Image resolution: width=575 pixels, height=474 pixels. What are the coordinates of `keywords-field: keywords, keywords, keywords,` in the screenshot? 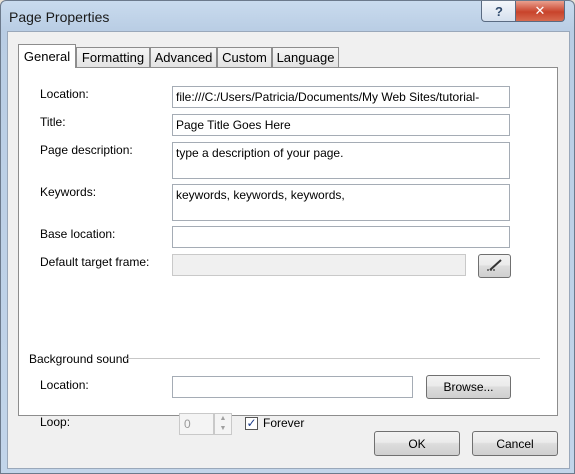 It's located at (341, 202).